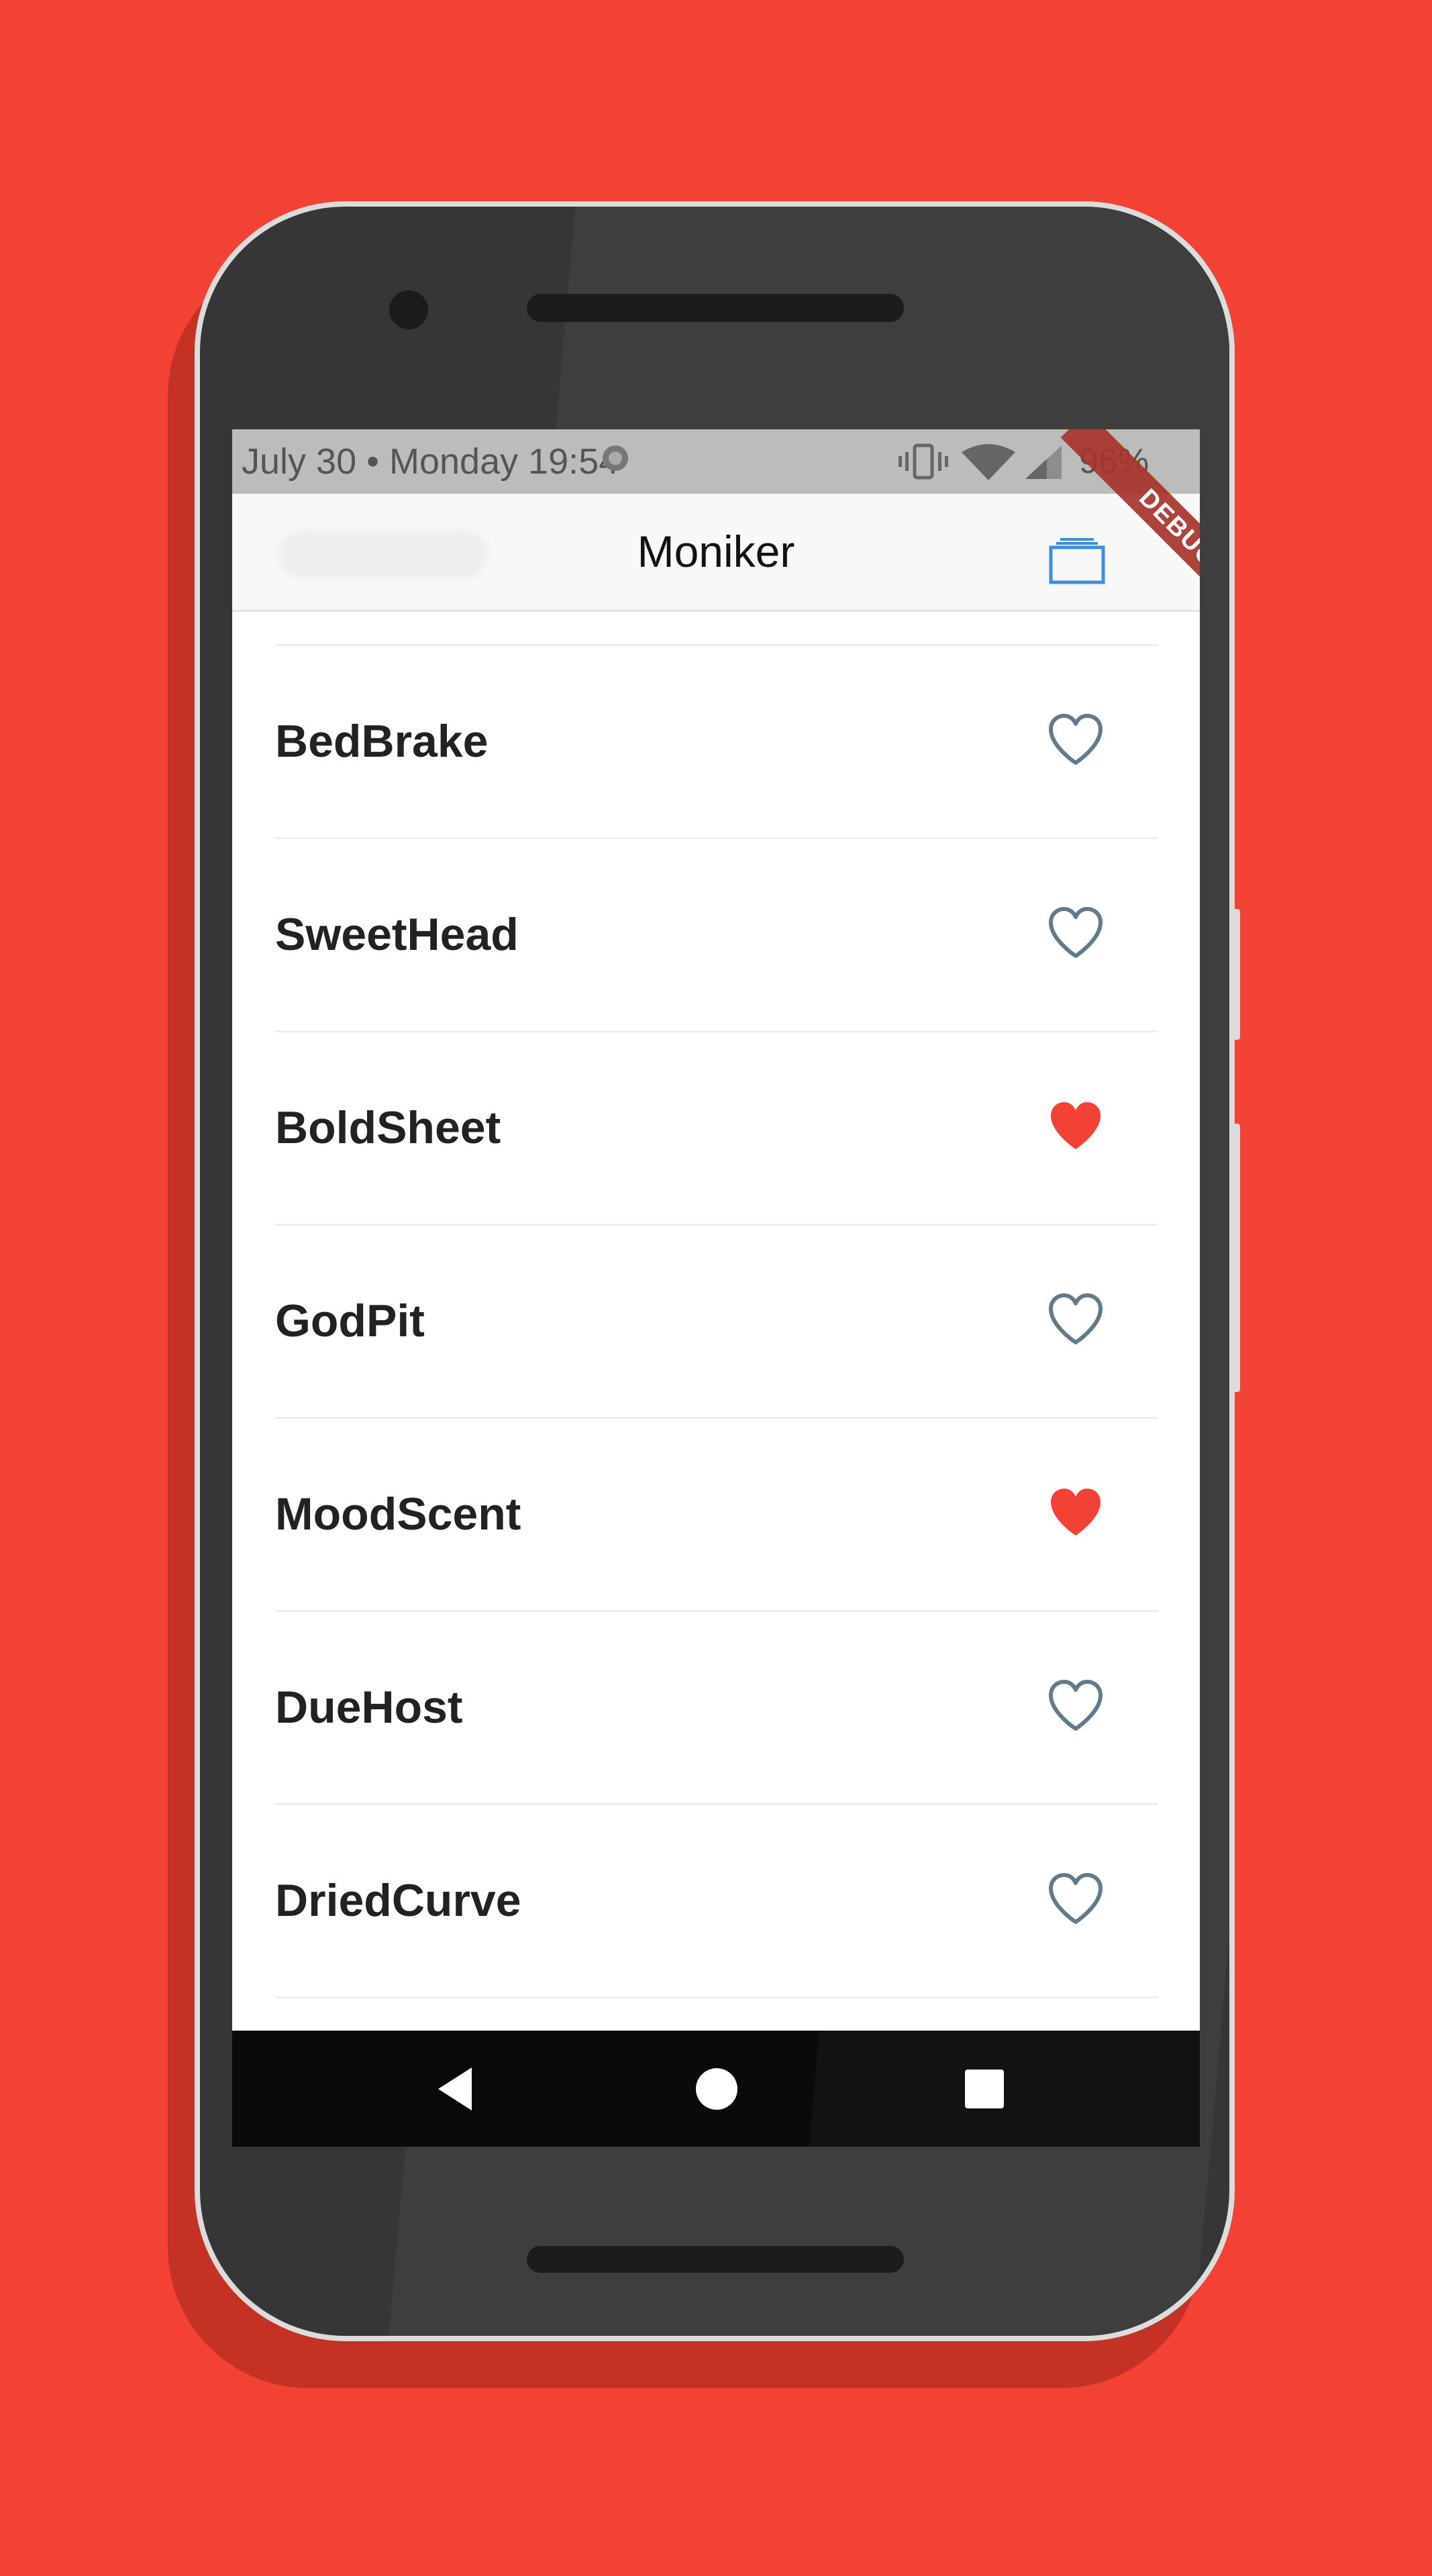 The height and width of the screenshot is (2576, 1432). I want to click on home-circle-icon, so click(716, 2089).